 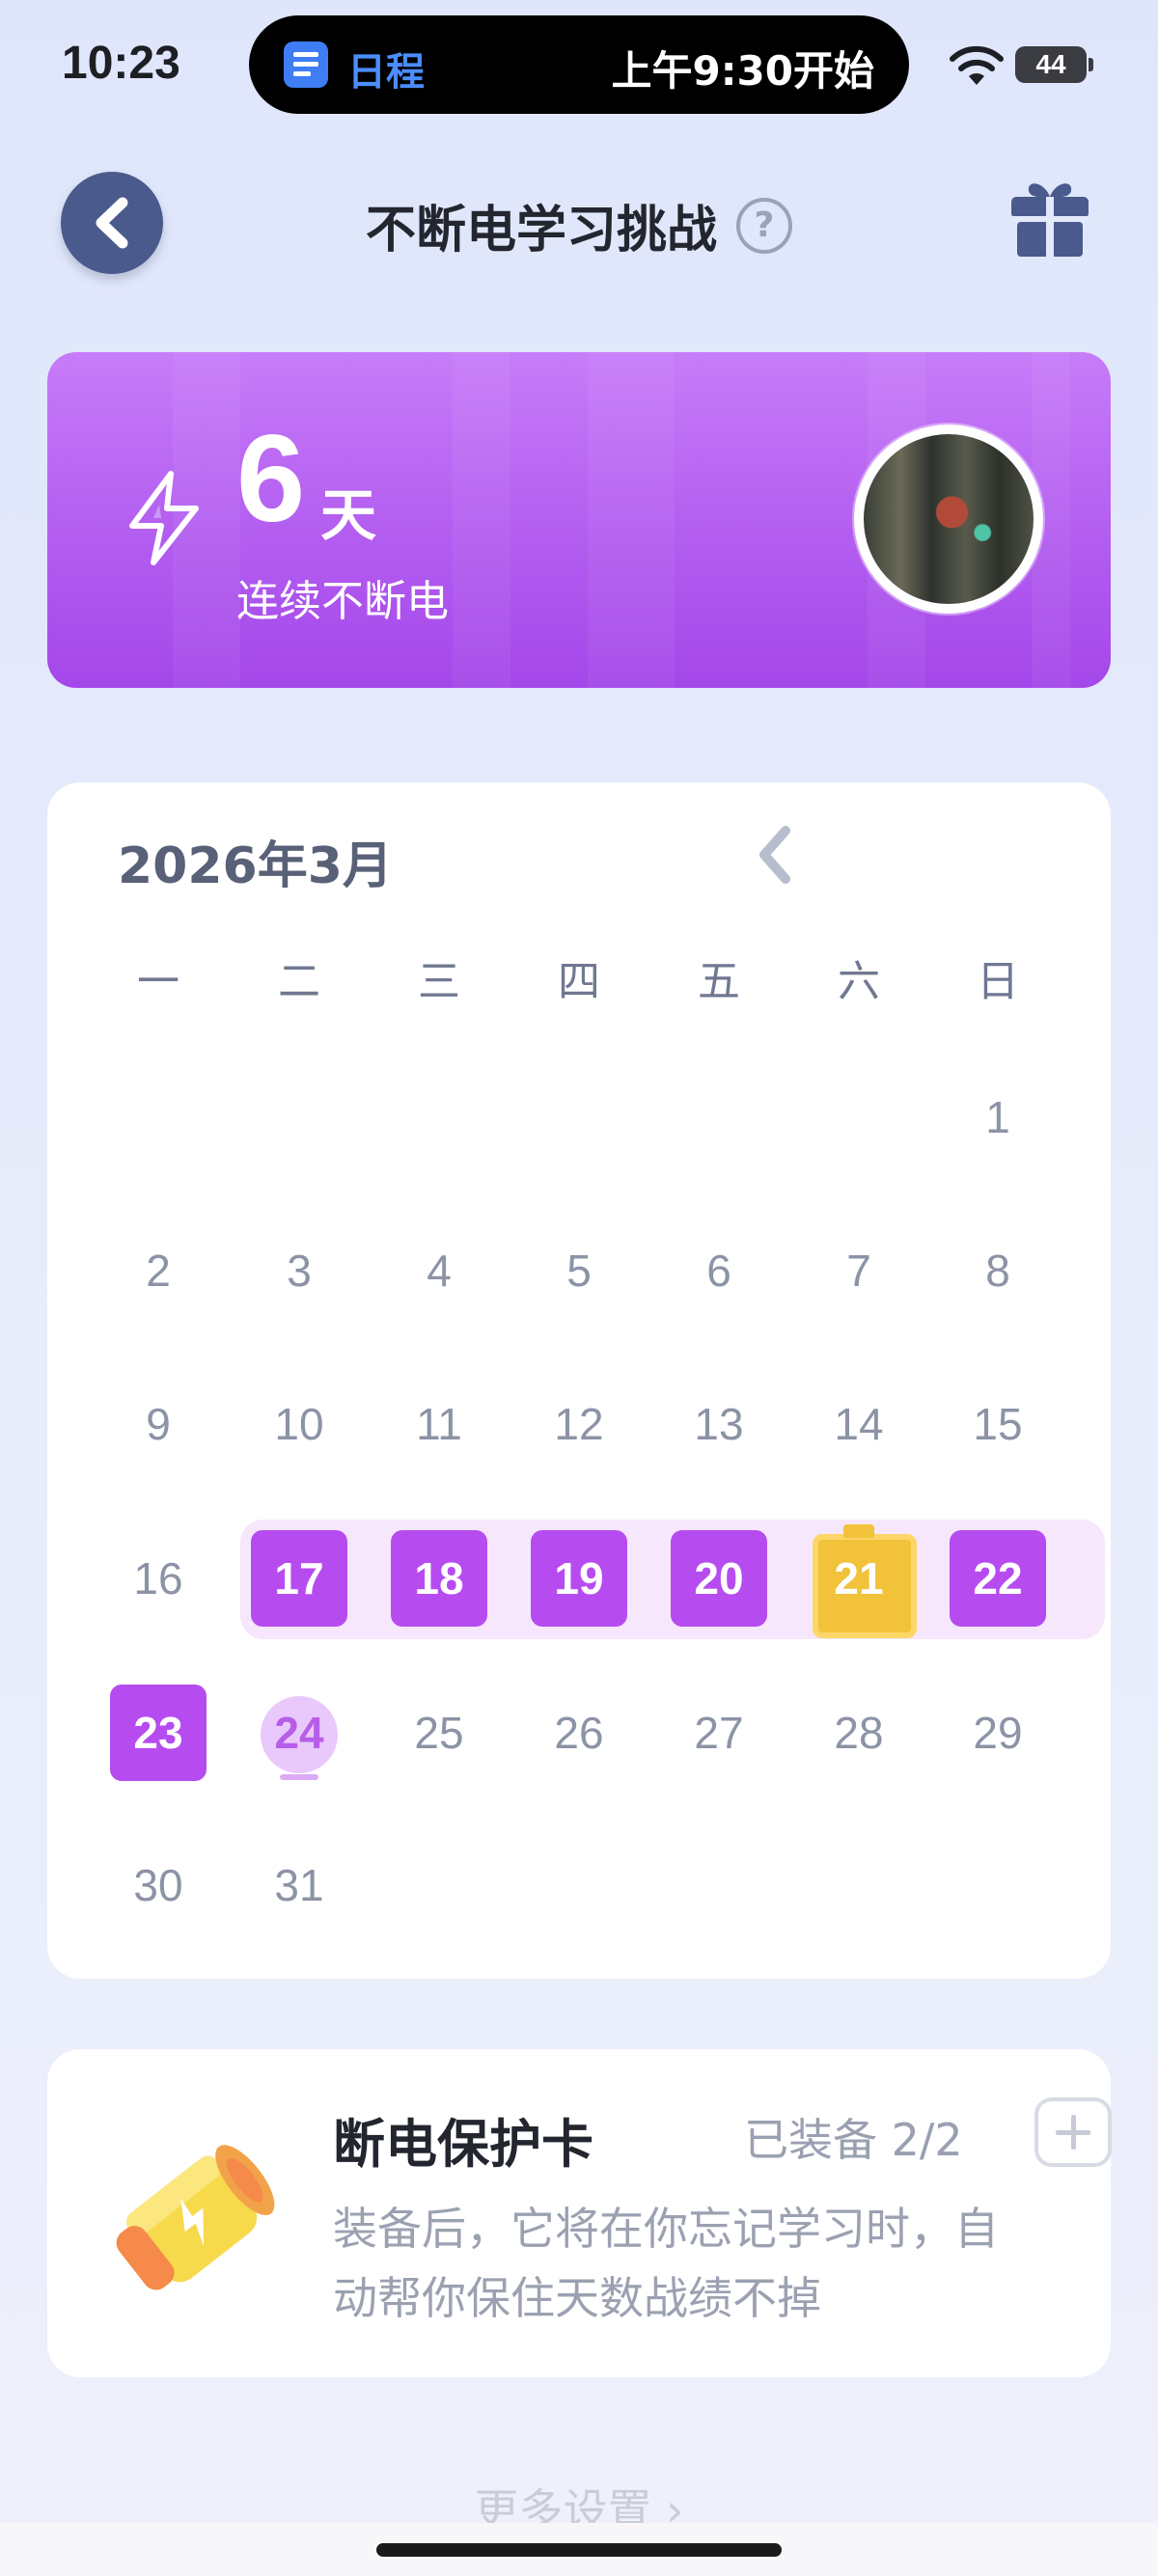 I want to click on streak-unit: 天, so click(x=348, y=515).